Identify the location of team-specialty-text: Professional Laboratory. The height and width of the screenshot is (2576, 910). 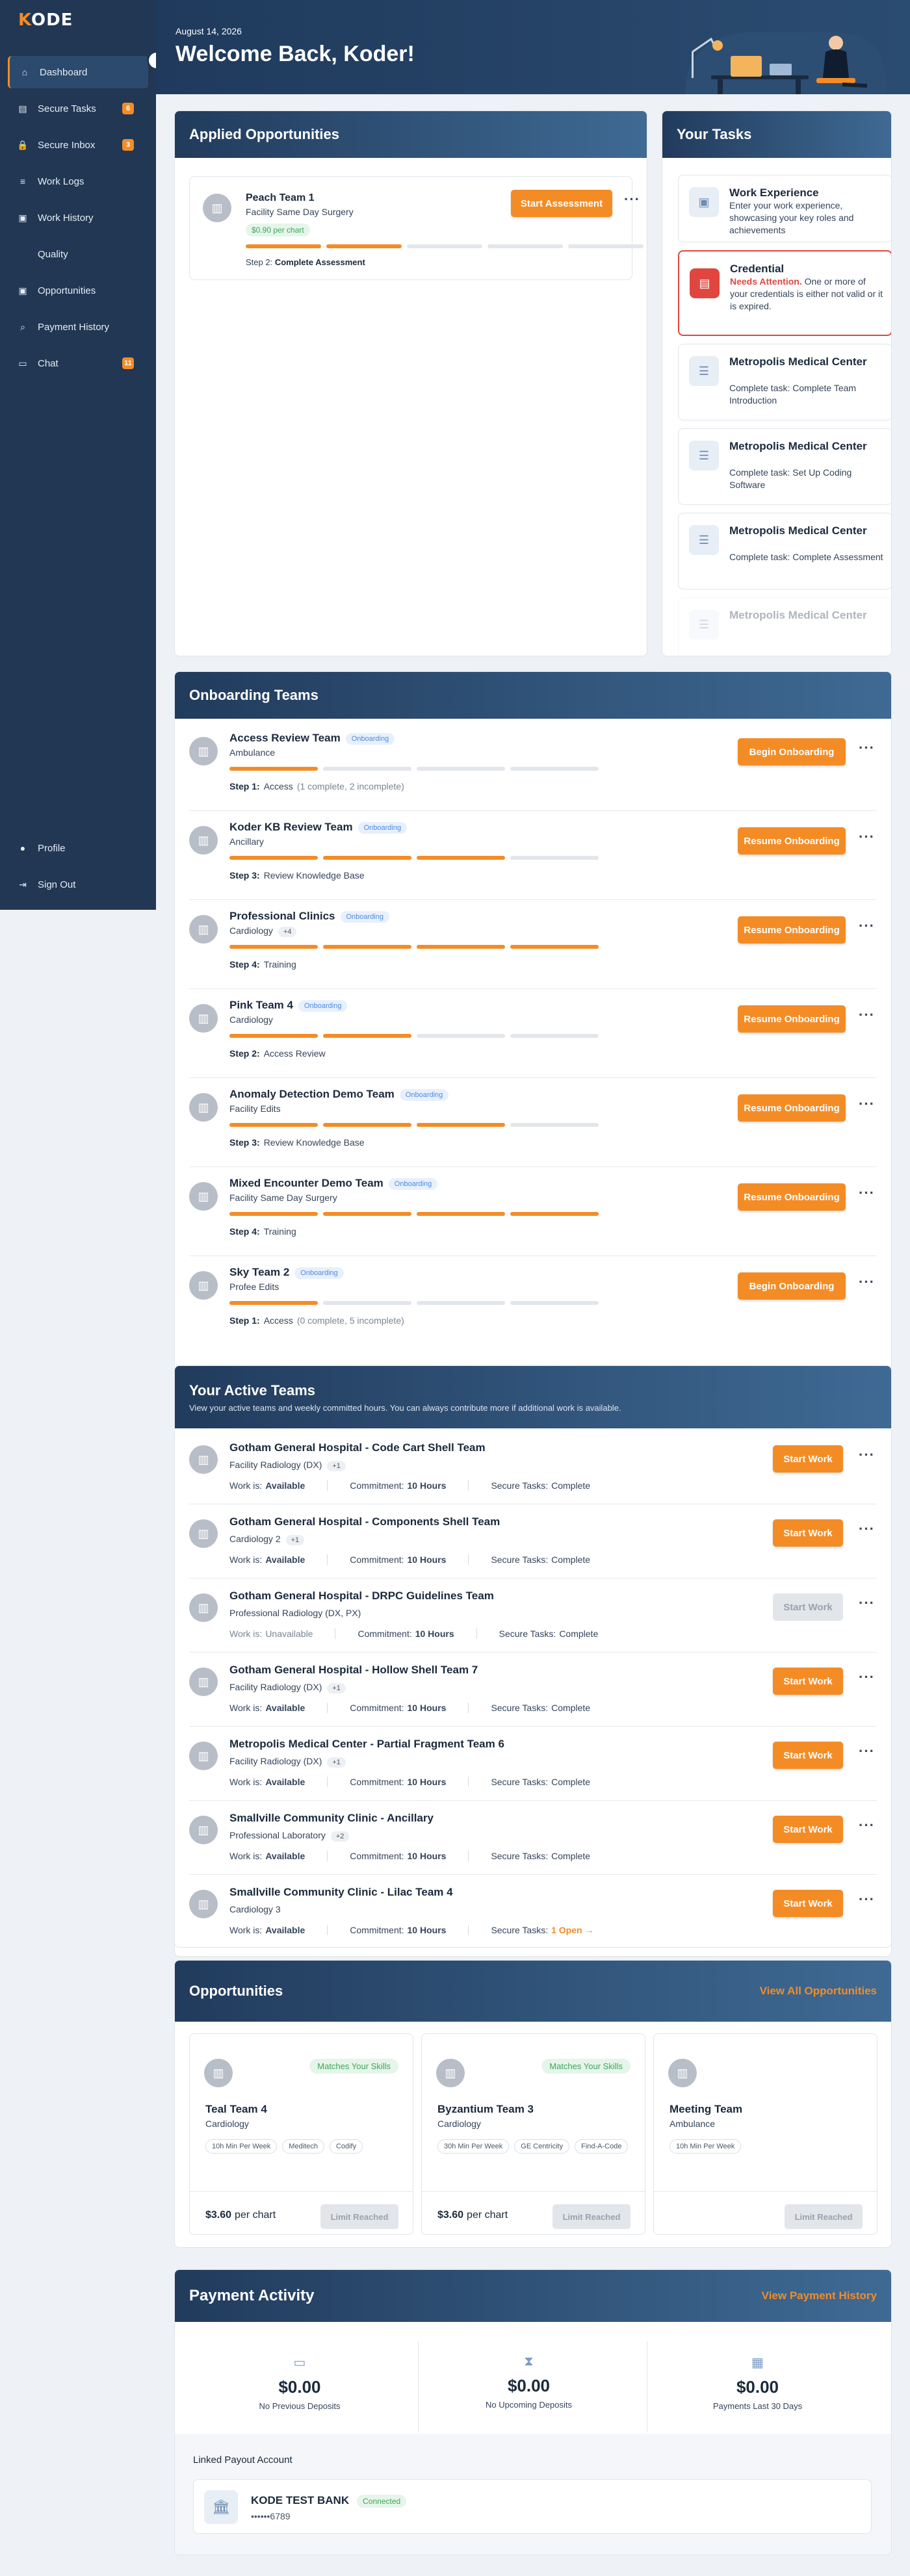
(278, 1835).